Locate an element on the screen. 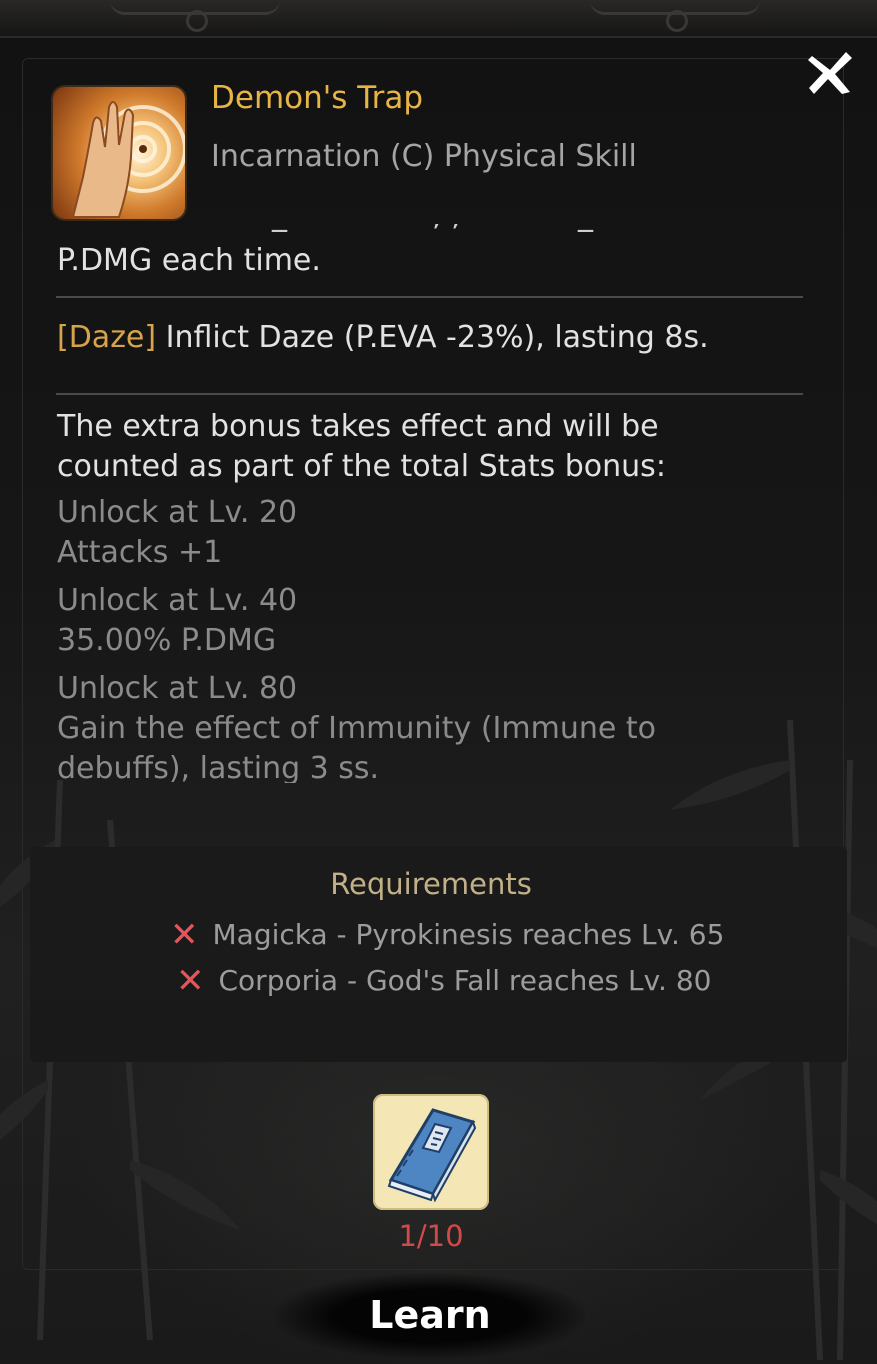 This screenshot has width=877, height=1364. bonus-intro-line1: The extra bonus takes effect and will be is located at coordinates (358, 426).